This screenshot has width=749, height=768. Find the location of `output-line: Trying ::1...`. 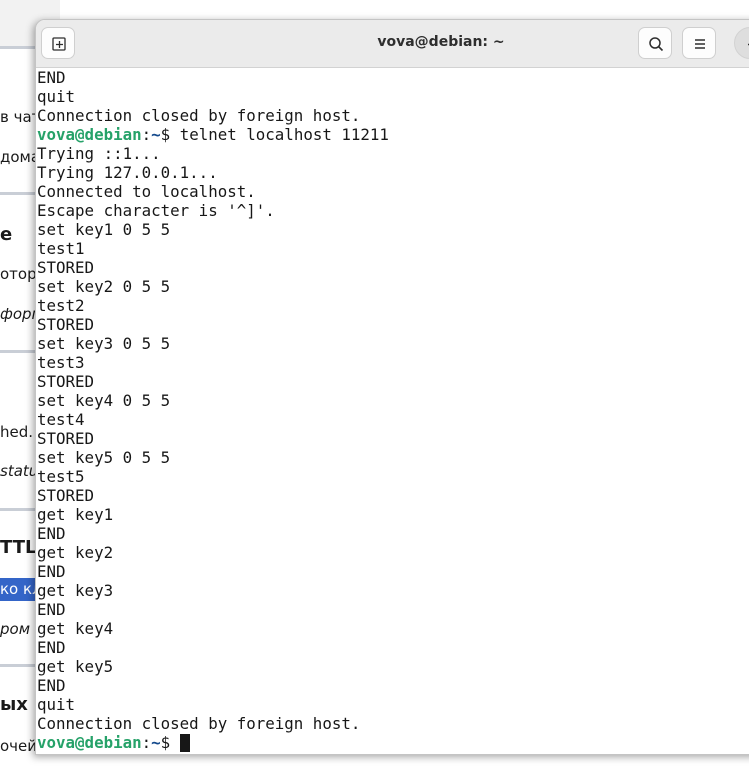

output-line: Trying ::1... is located at coordinates (99, 153).